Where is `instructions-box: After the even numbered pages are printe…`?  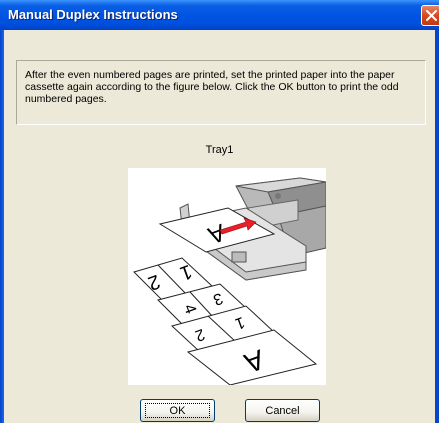 instructions-box: After the even numbered pages are printe… is located at coordinates (221, 92).